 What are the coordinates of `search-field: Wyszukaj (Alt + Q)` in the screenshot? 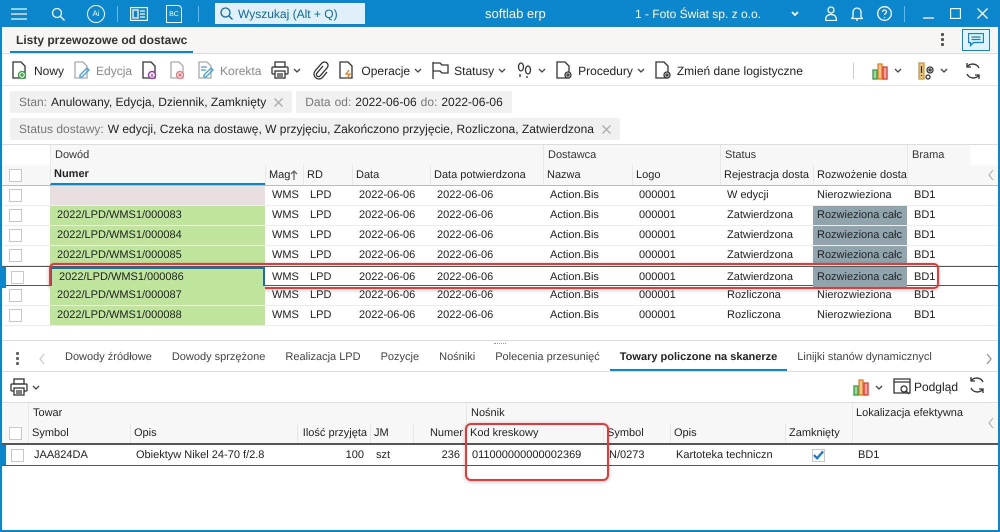 It's located at (290, 13).